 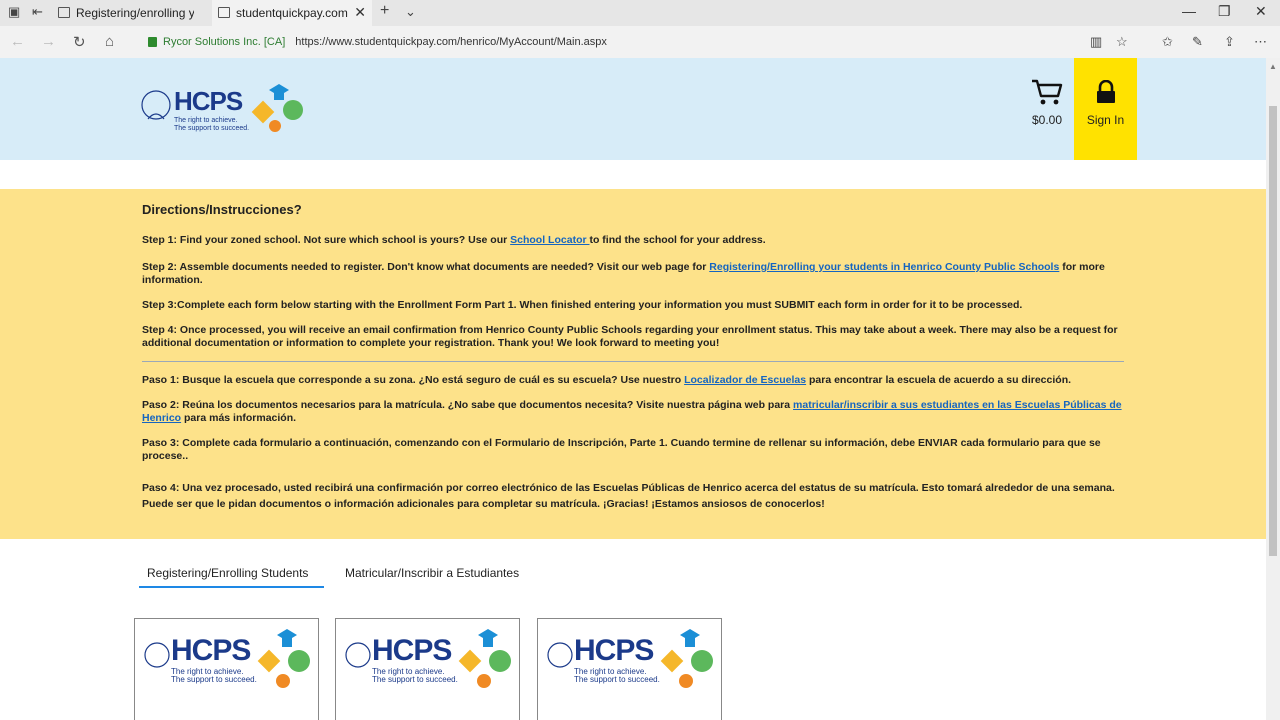 I want to click on new-tab-icon: +, so click(x=384, y=11).